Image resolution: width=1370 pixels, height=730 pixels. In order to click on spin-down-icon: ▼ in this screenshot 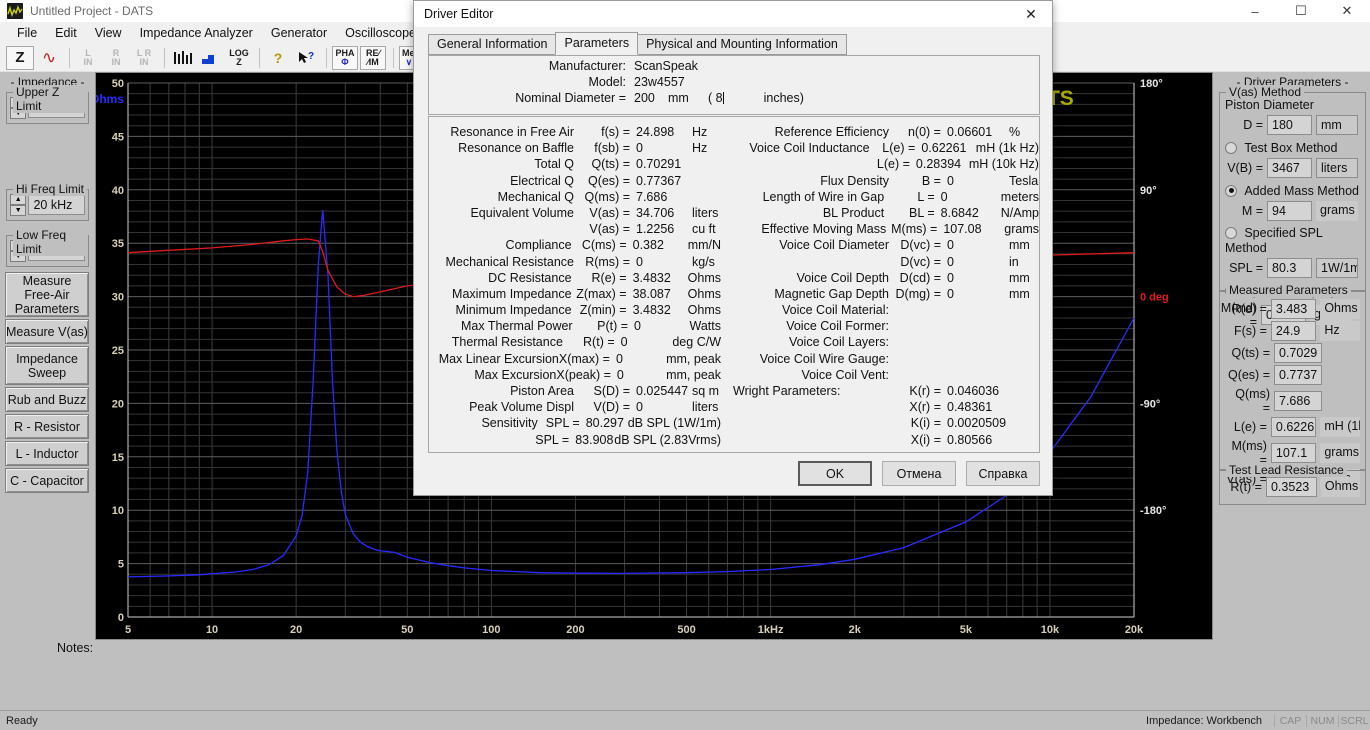, I will do `click(18, 210)`.